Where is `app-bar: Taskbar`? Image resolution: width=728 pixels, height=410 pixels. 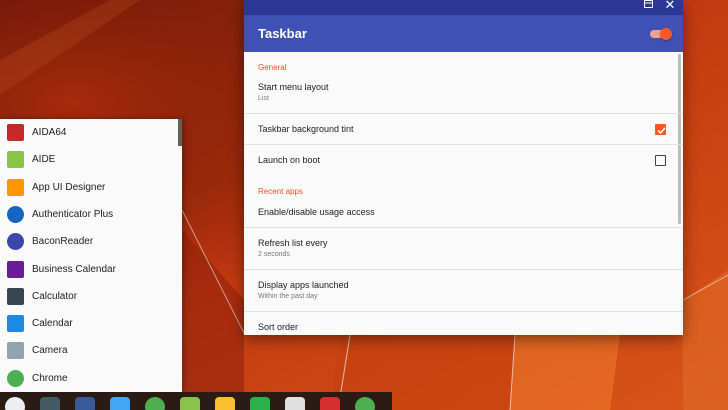 app-bar: Taskbar is located at coordinates (463, 33).